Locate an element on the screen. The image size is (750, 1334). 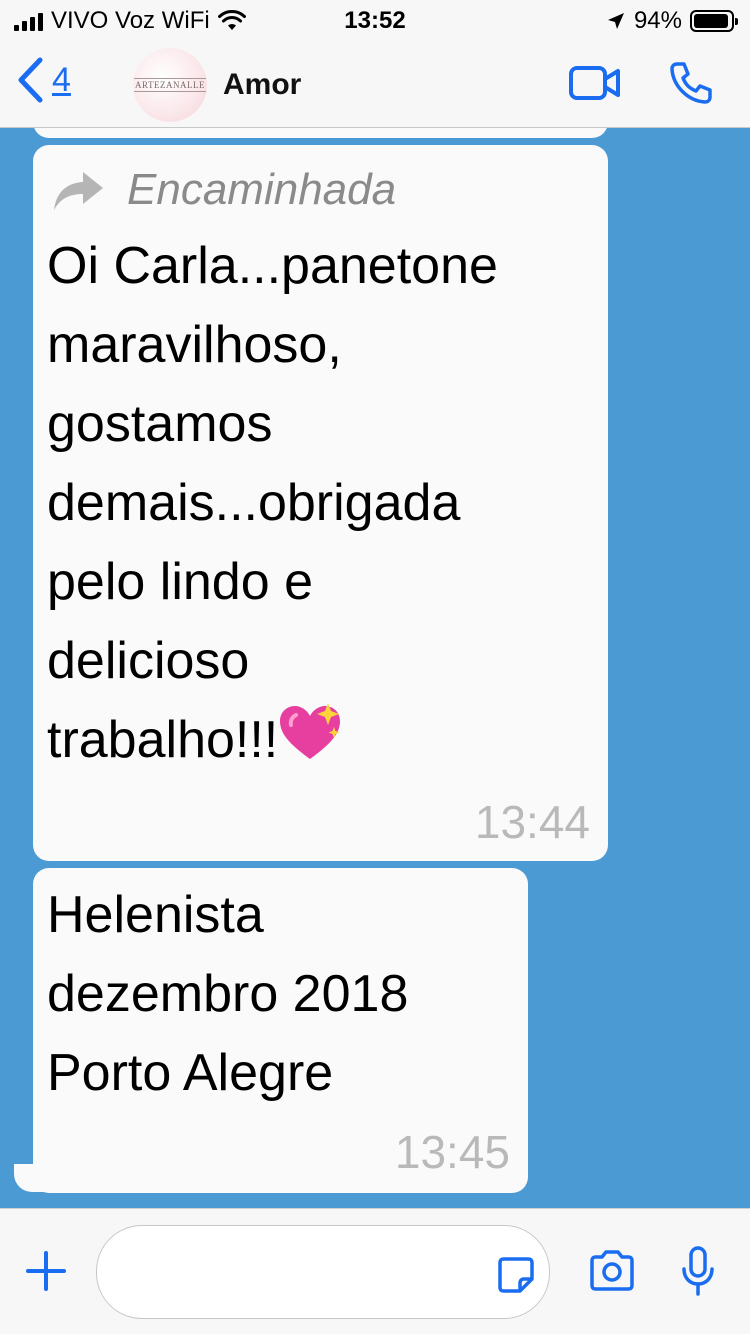
microphone-button is located at coordinates (698, 1273).